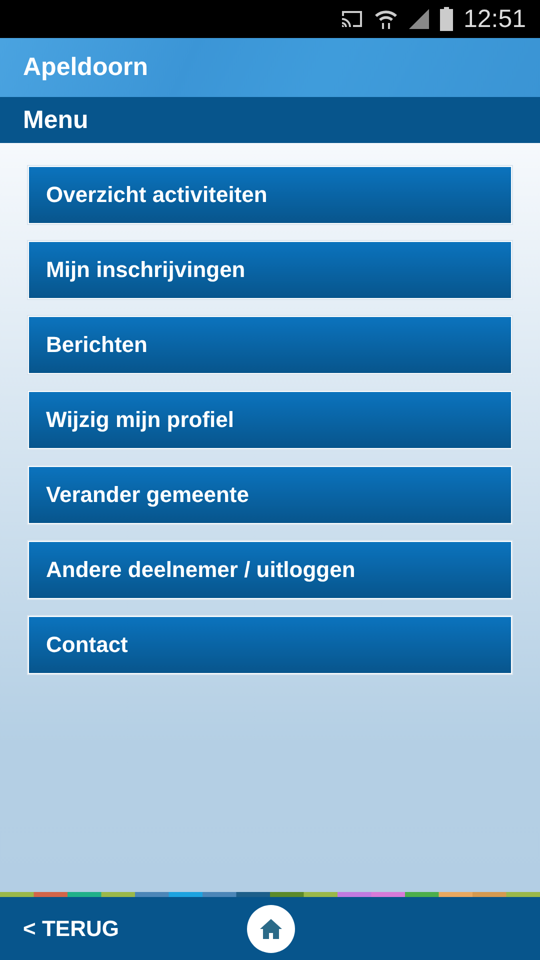  I want to click on app-title: Apeldoorn, so click(85, 67).